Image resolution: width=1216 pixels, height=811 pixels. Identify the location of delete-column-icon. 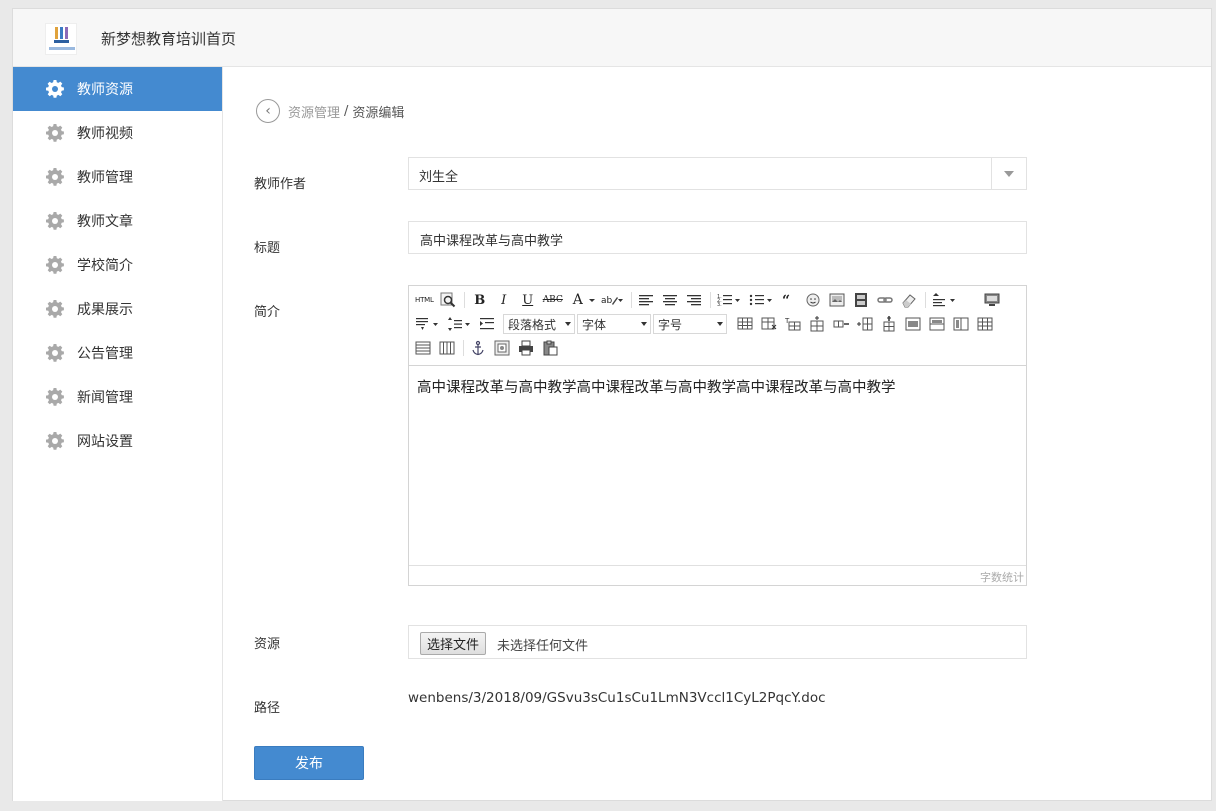
(889, 324).